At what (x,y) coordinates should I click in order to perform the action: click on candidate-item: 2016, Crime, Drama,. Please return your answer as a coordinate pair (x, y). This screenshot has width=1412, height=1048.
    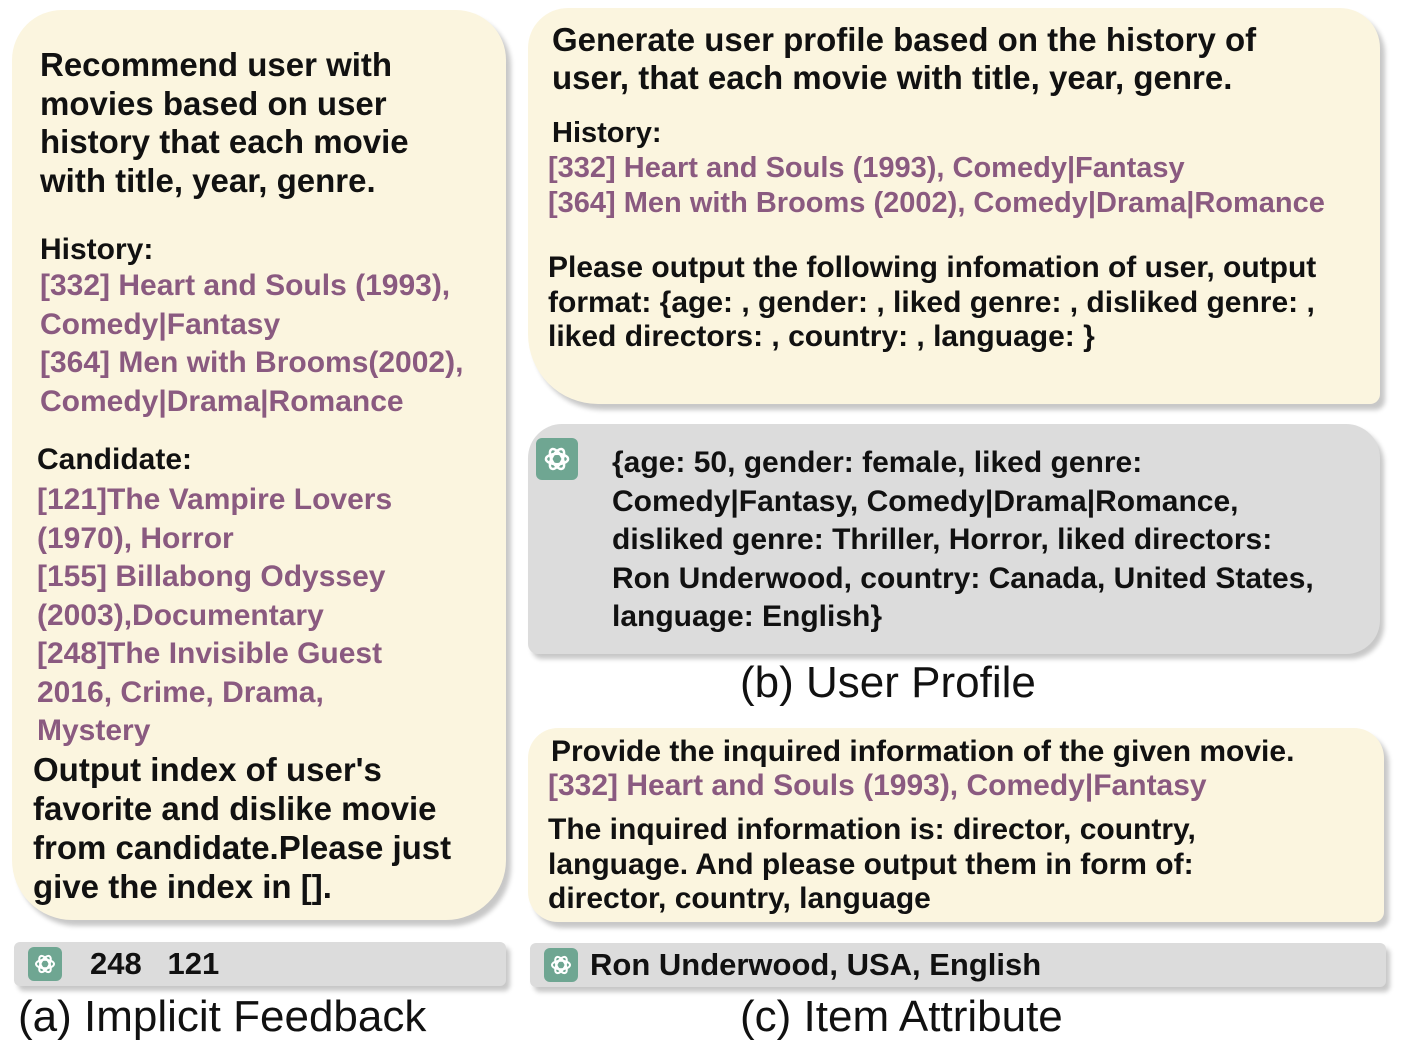
    Looking at the image, I should click on (180, 692).